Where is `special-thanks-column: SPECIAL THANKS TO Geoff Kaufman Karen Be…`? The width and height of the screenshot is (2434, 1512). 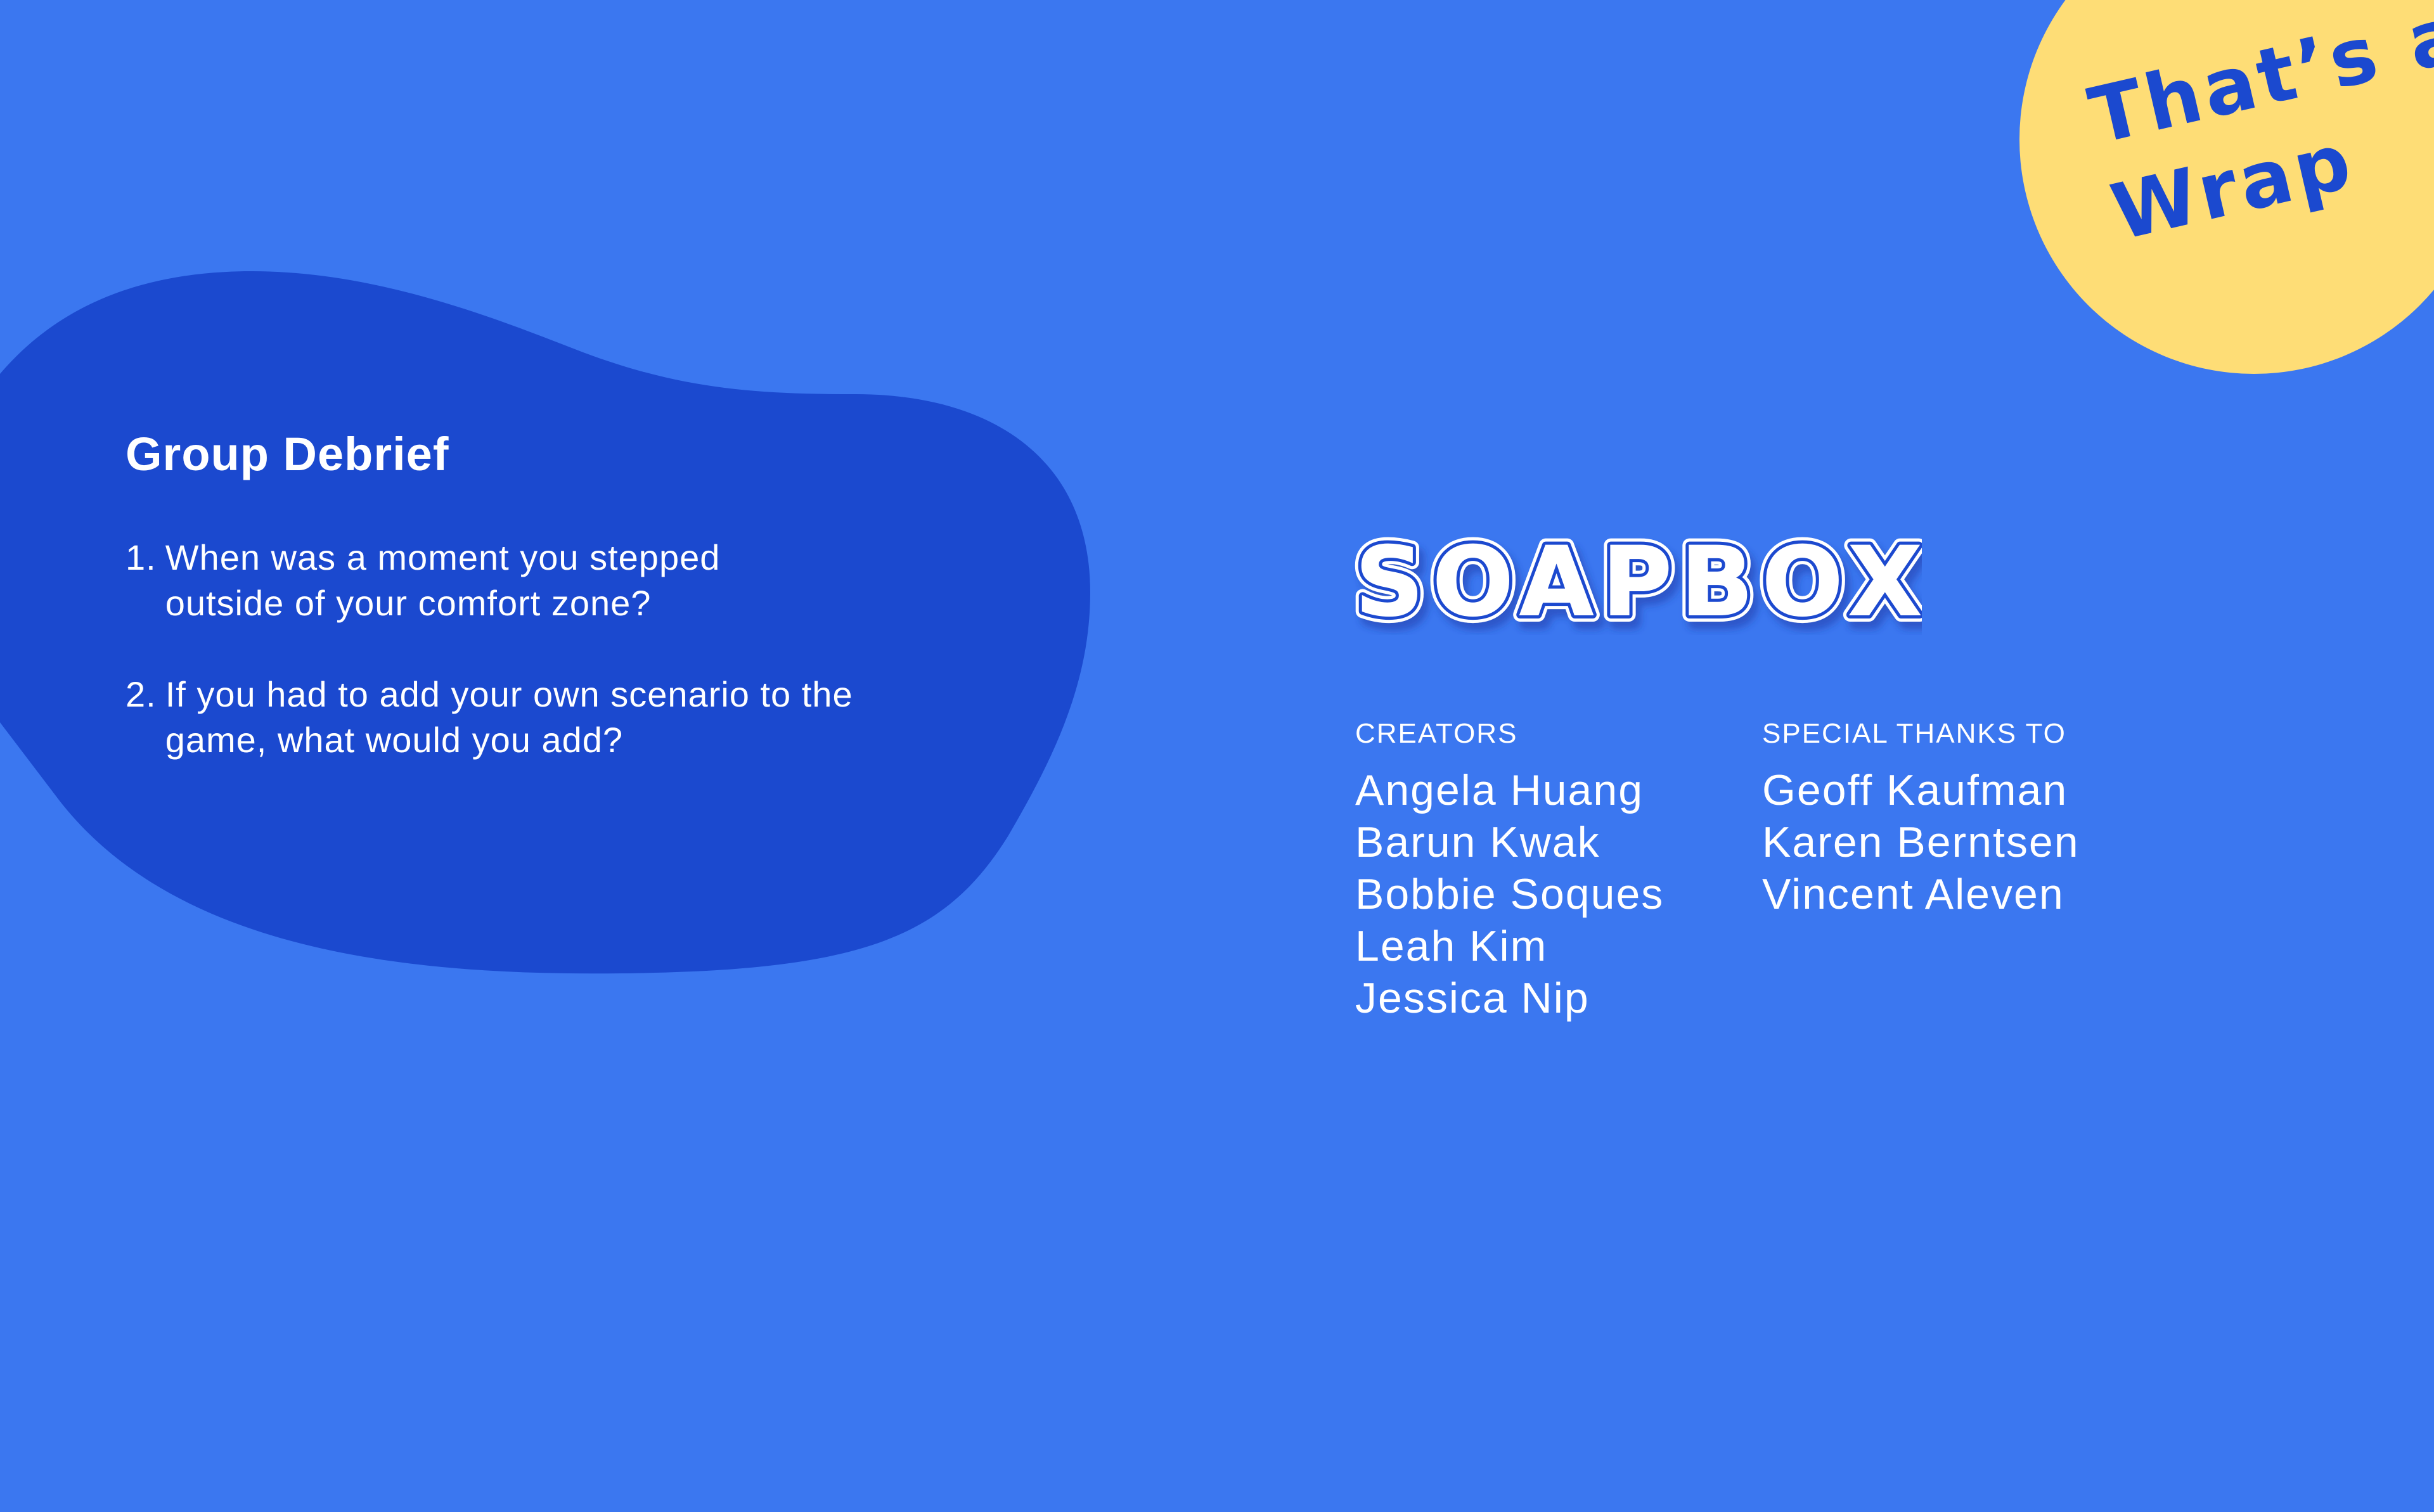
special-thanks-column: SPECIAL THANKS TO Geoff Kaufman Karen Be… is located at coordinates (1921, 818).